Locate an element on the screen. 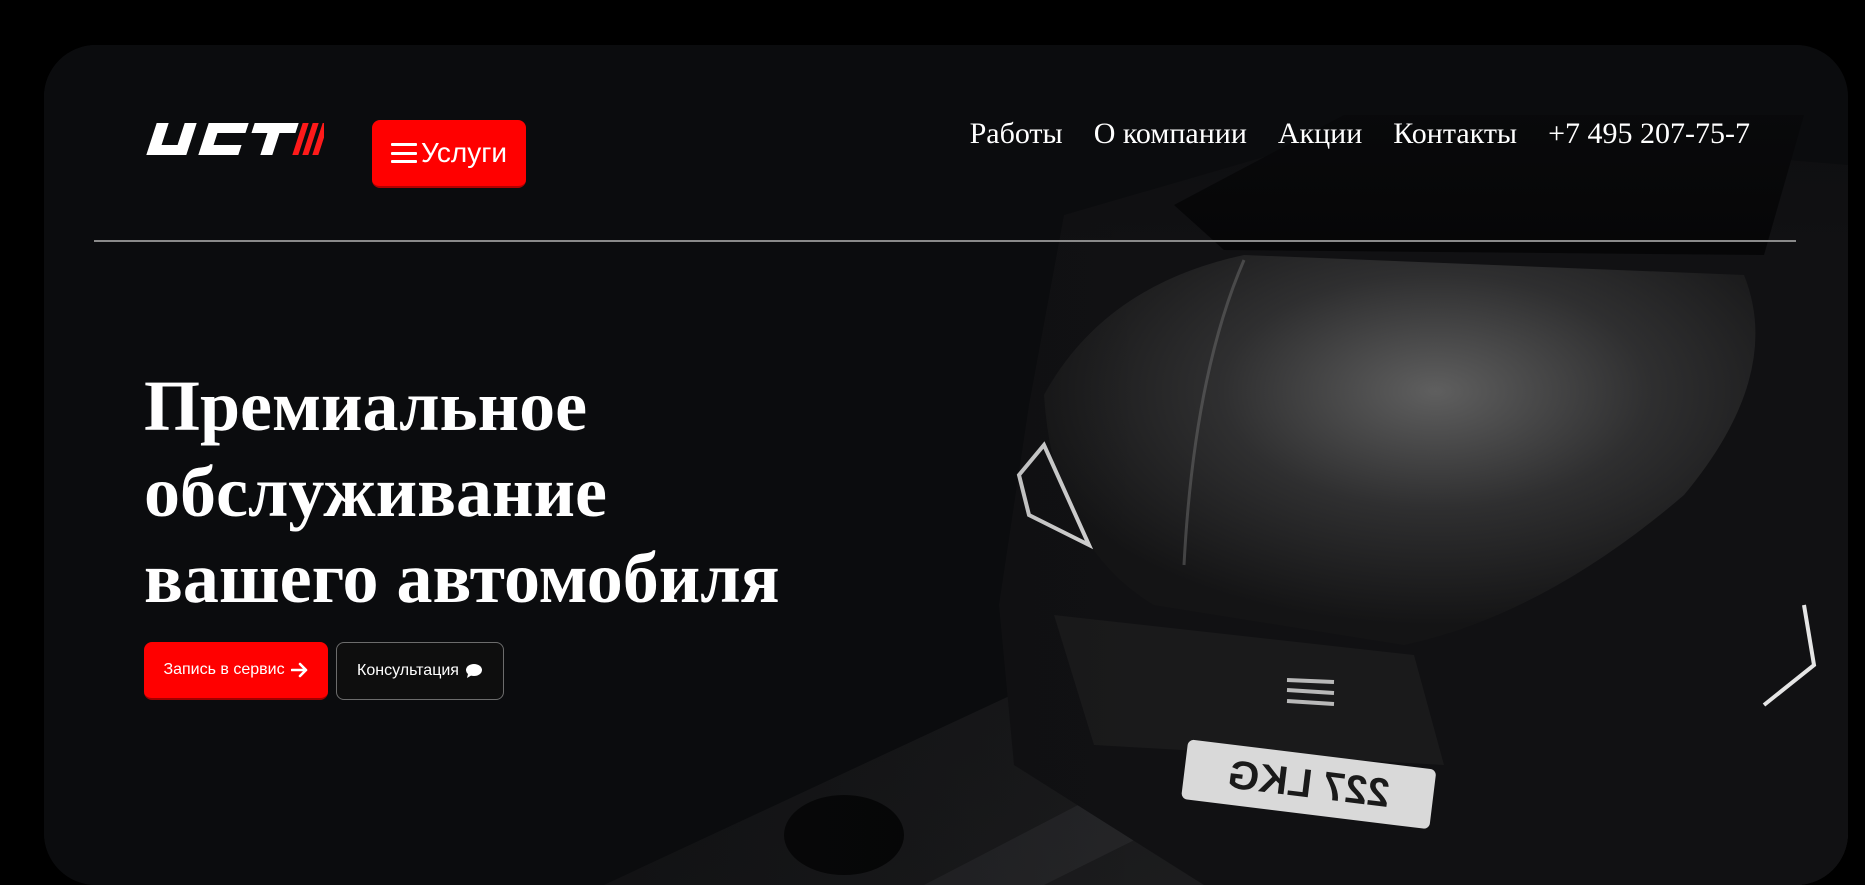 The width and height of the screenshot is (1865, 885). book-service-button: Запись в сервис is located at coordinates (236, 671).